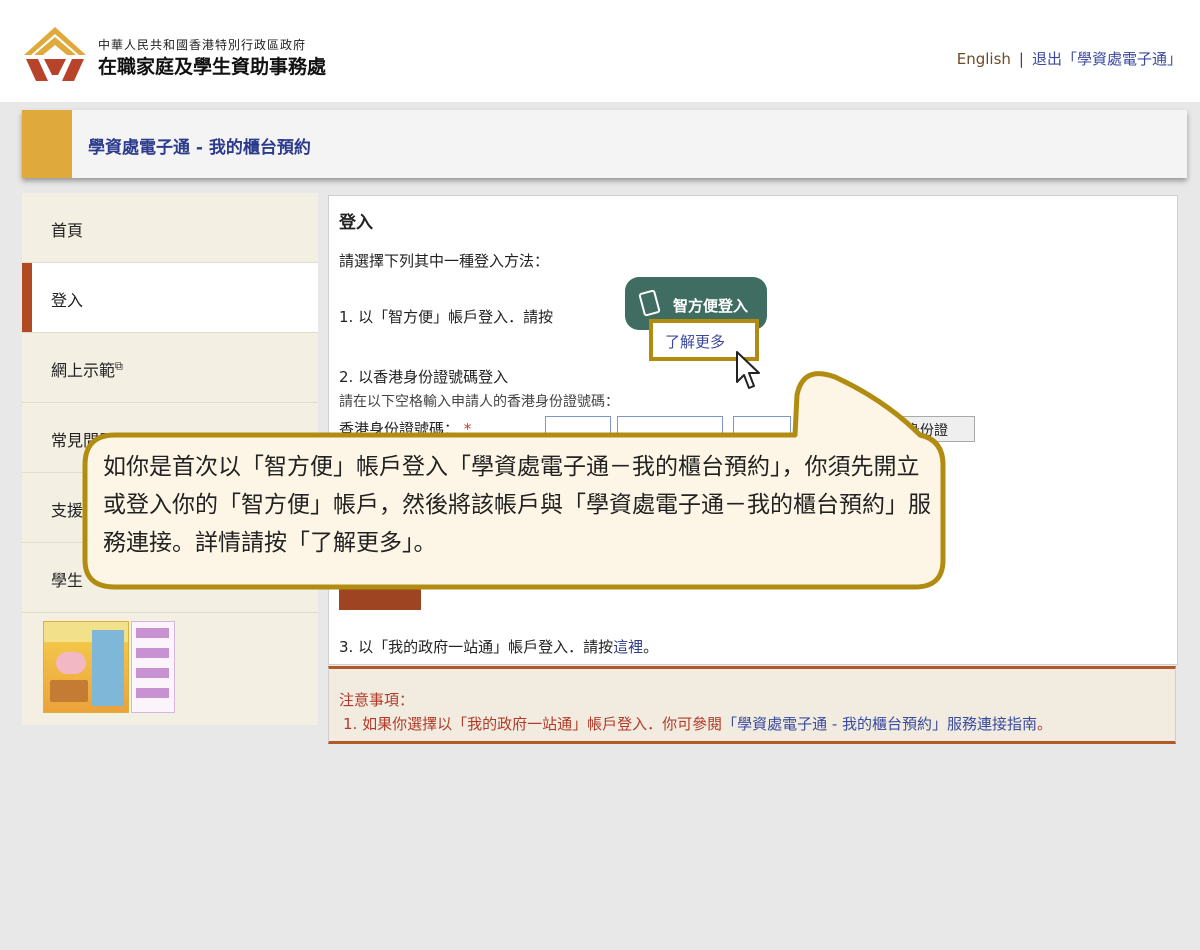 The height and width of the screenshot is (950, 1200). Describe the element at coordinates (444, 261) in the screenshot. I see `login-intro: 請選擇下列其中一種登入方法：` at that location.